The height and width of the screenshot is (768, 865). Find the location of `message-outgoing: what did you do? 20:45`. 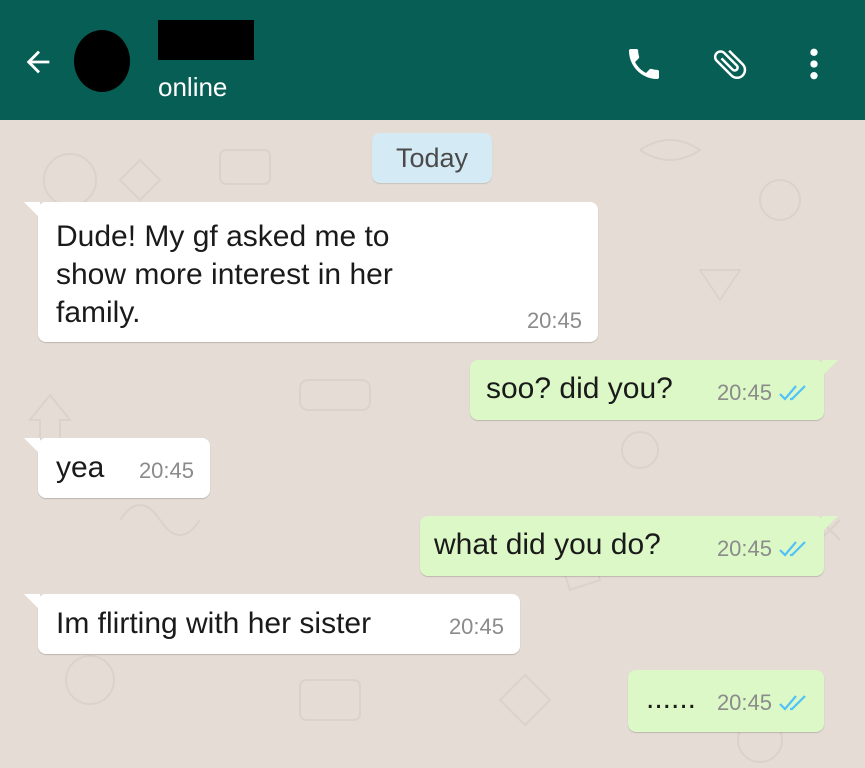

message-outgoing: what did you do? 20:45 is located at coordinates (629, 546).